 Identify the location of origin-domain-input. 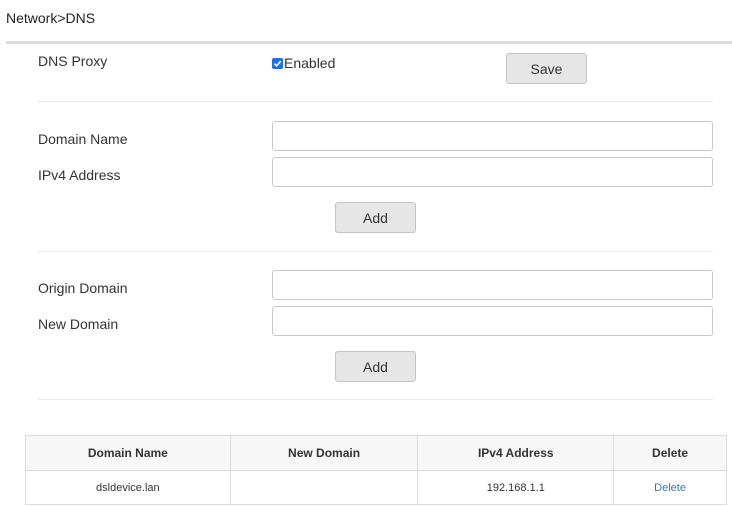
(492, 285).